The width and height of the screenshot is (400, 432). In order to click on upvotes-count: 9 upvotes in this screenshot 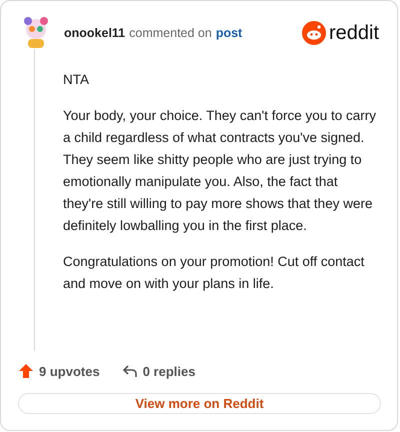, I will do `click(59, 371)`.